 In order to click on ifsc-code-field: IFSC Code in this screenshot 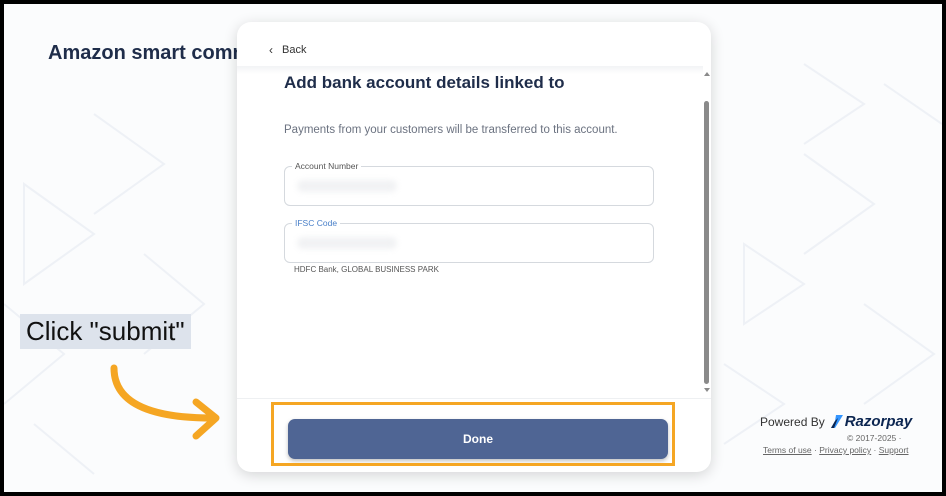, I will do `click(469, 240)`.